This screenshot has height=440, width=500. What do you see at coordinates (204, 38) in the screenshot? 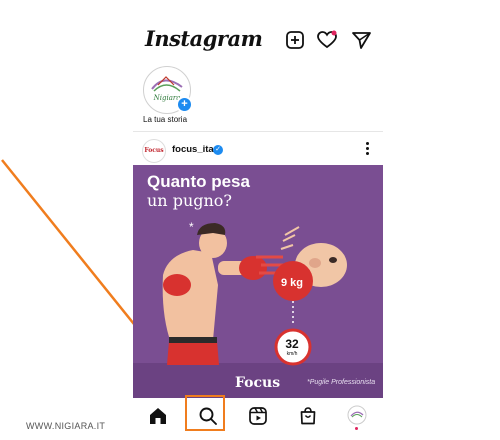
I see `instagram-logo: Instagram` at bounding box center [204, 38].